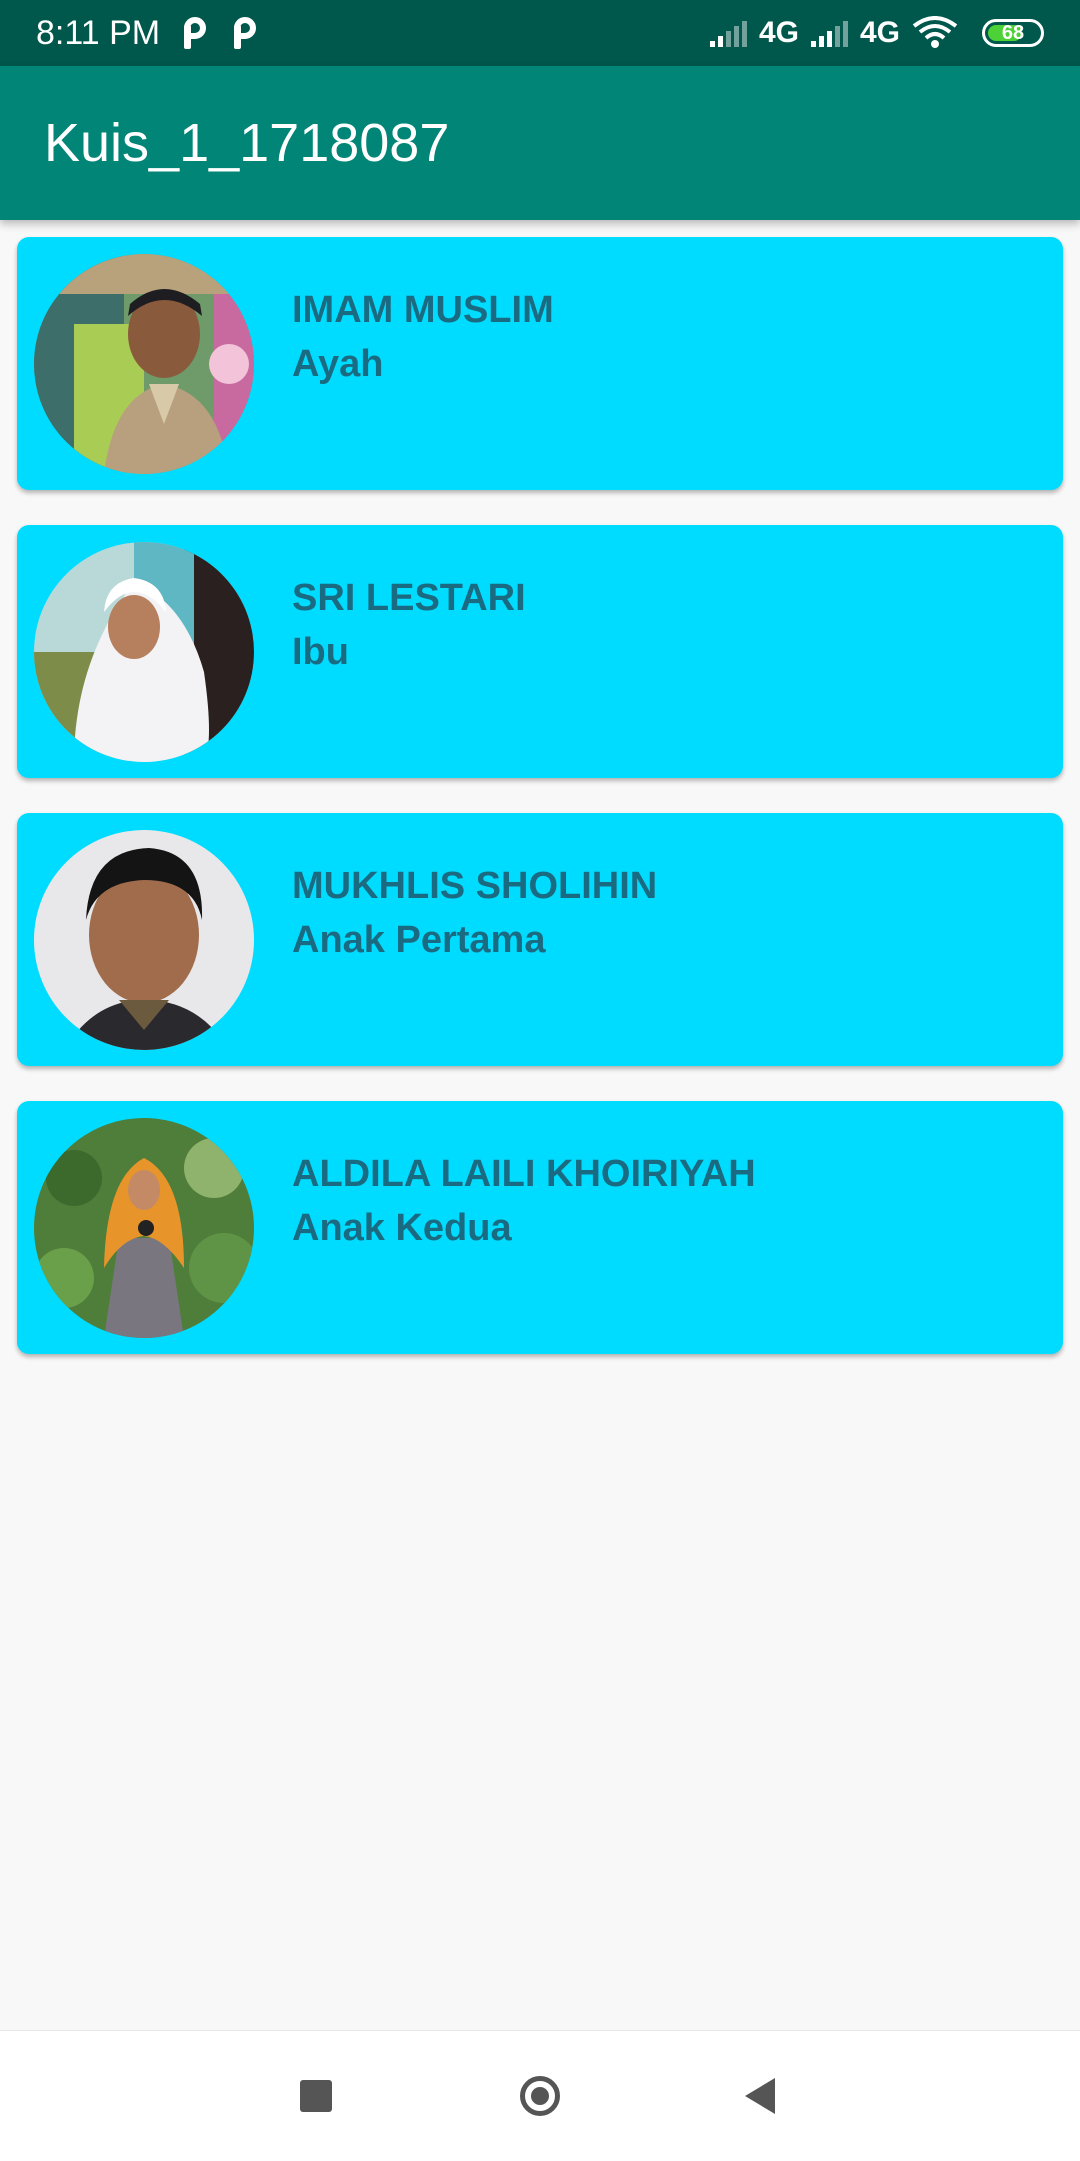  I want to click on list-item: IMAM MUSLIM Ayah, so click(540, 363).